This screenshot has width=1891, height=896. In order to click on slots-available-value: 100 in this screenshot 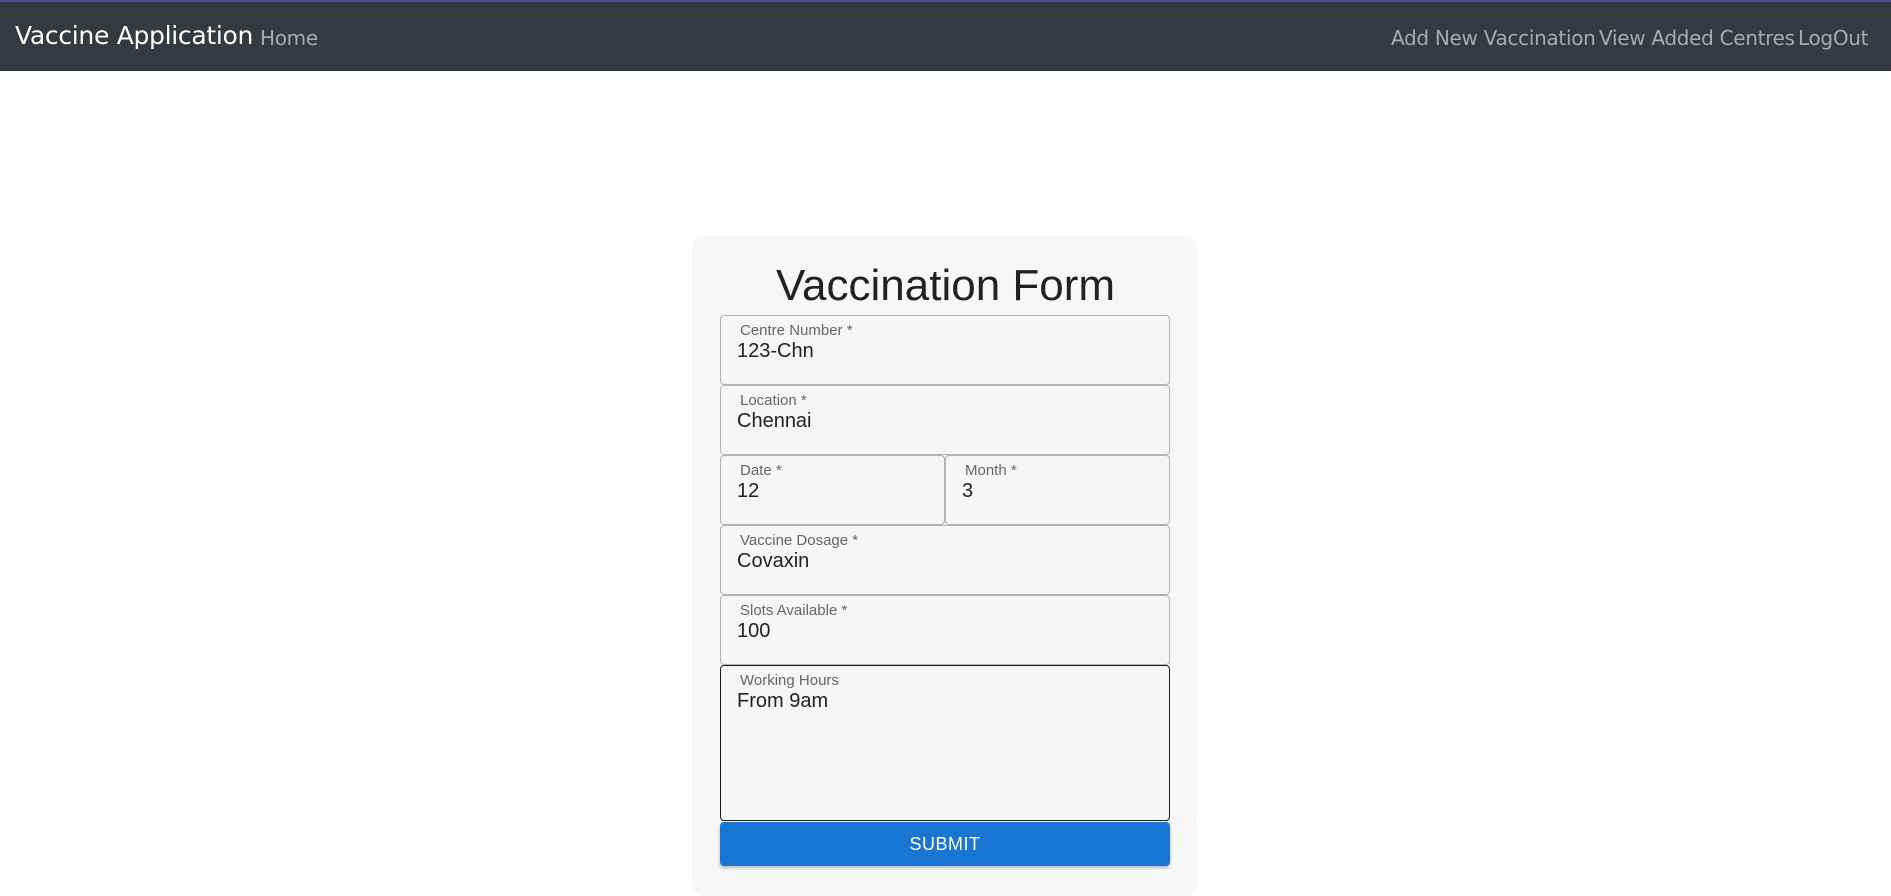, I will do `click(753, 631)`.